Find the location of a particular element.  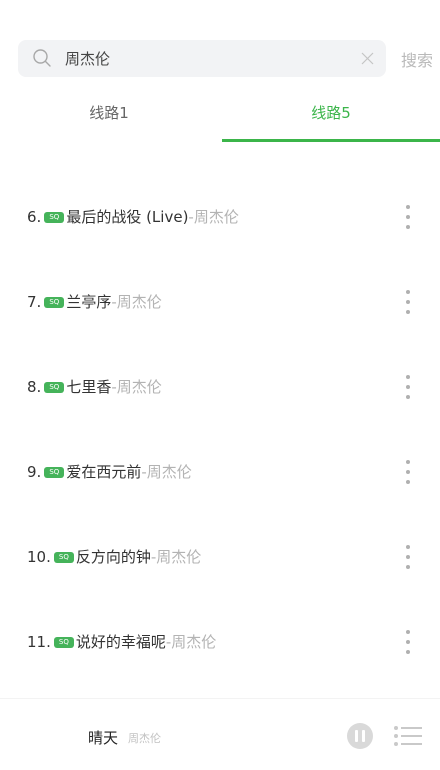

song-title: 说好的幸福呢 is located at coordinates (120, 642).